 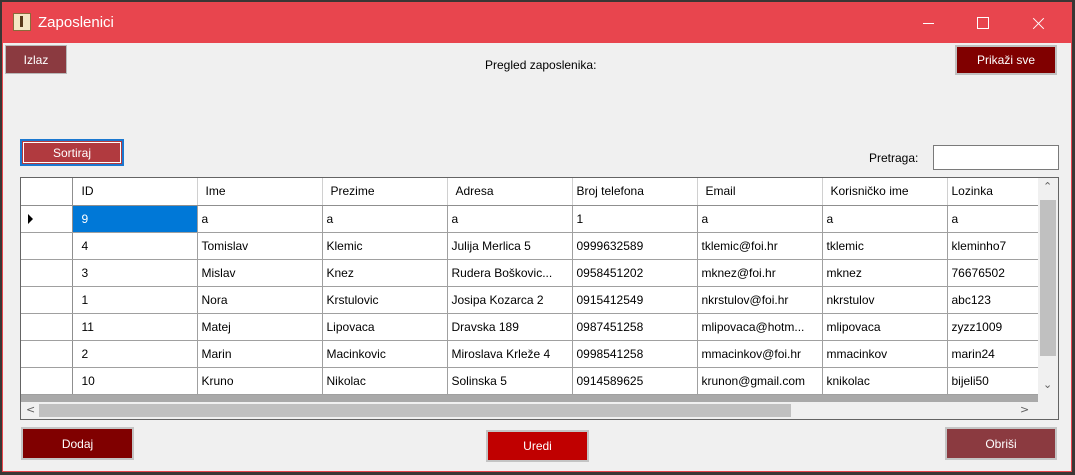 What do you see at coordinates (993, 246) in the screenshot?
I see `table-cell: kleminho7` at bounding box center [993, 246].